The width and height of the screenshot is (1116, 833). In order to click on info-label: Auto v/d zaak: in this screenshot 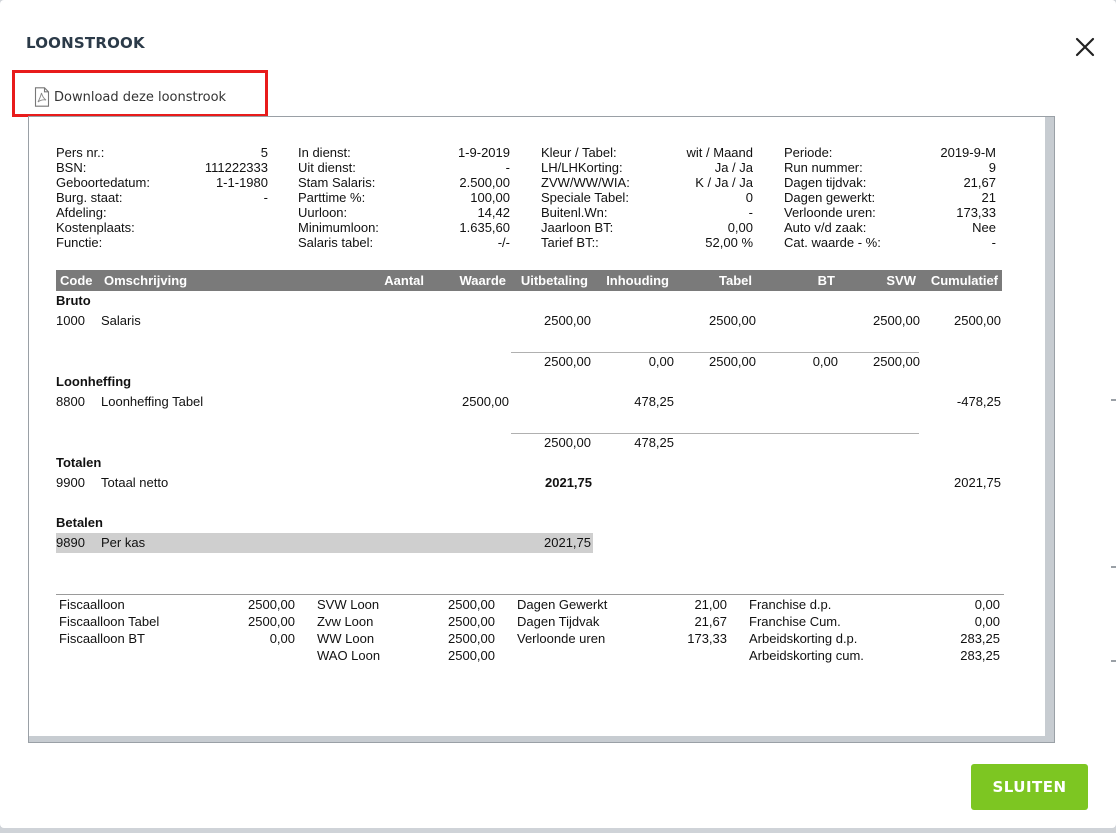, I will do `click(825, 227)`.